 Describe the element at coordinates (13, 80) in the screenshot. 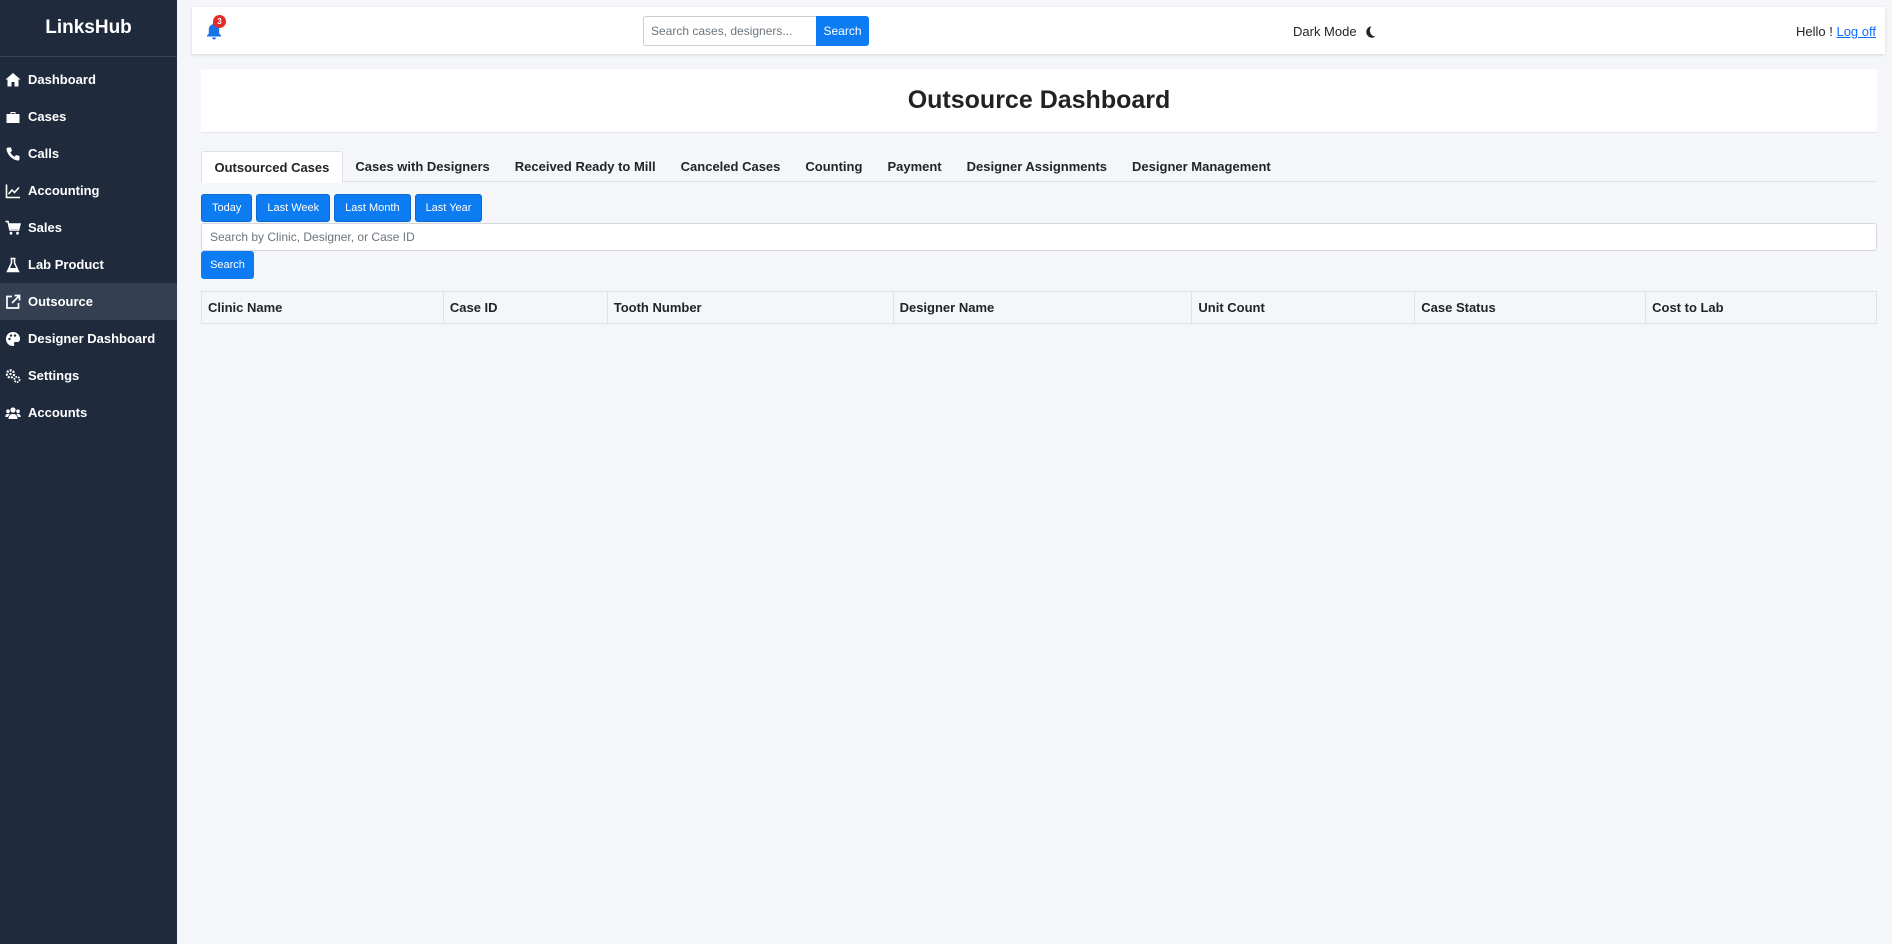

I see `home-icon` at that location.